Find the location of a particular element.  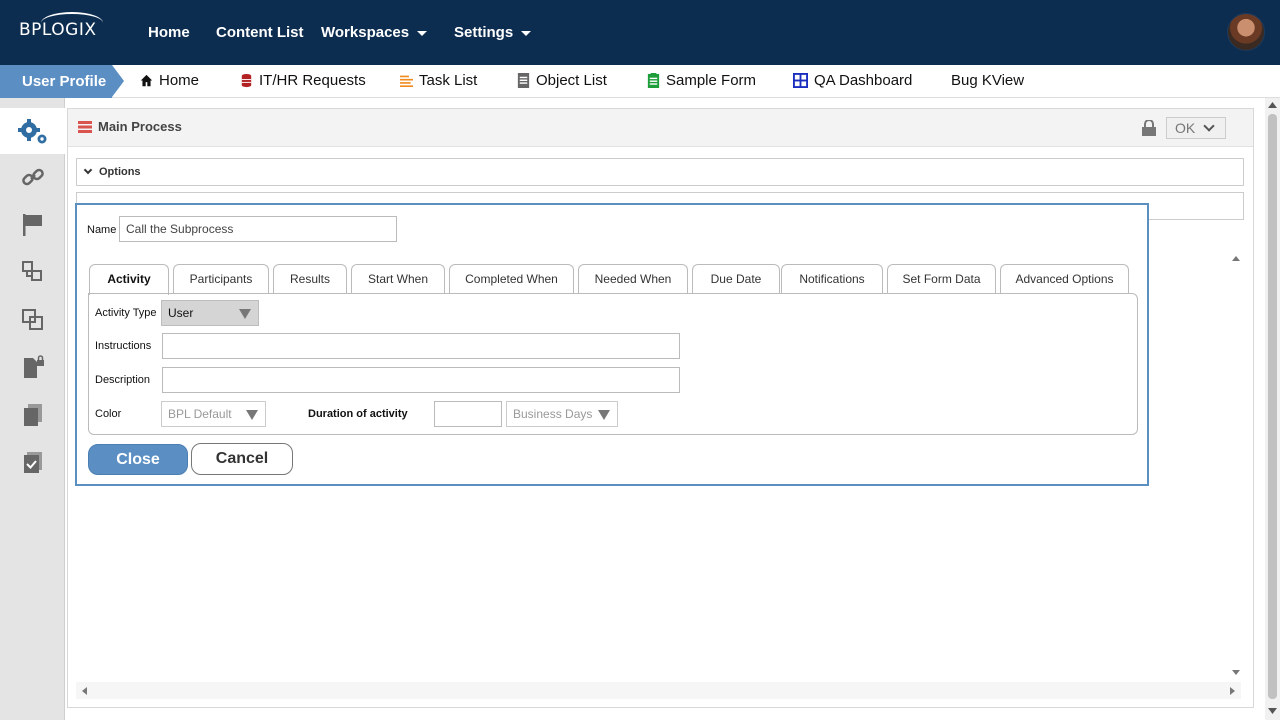

checklist-icon is located at coordinates (33, 463).